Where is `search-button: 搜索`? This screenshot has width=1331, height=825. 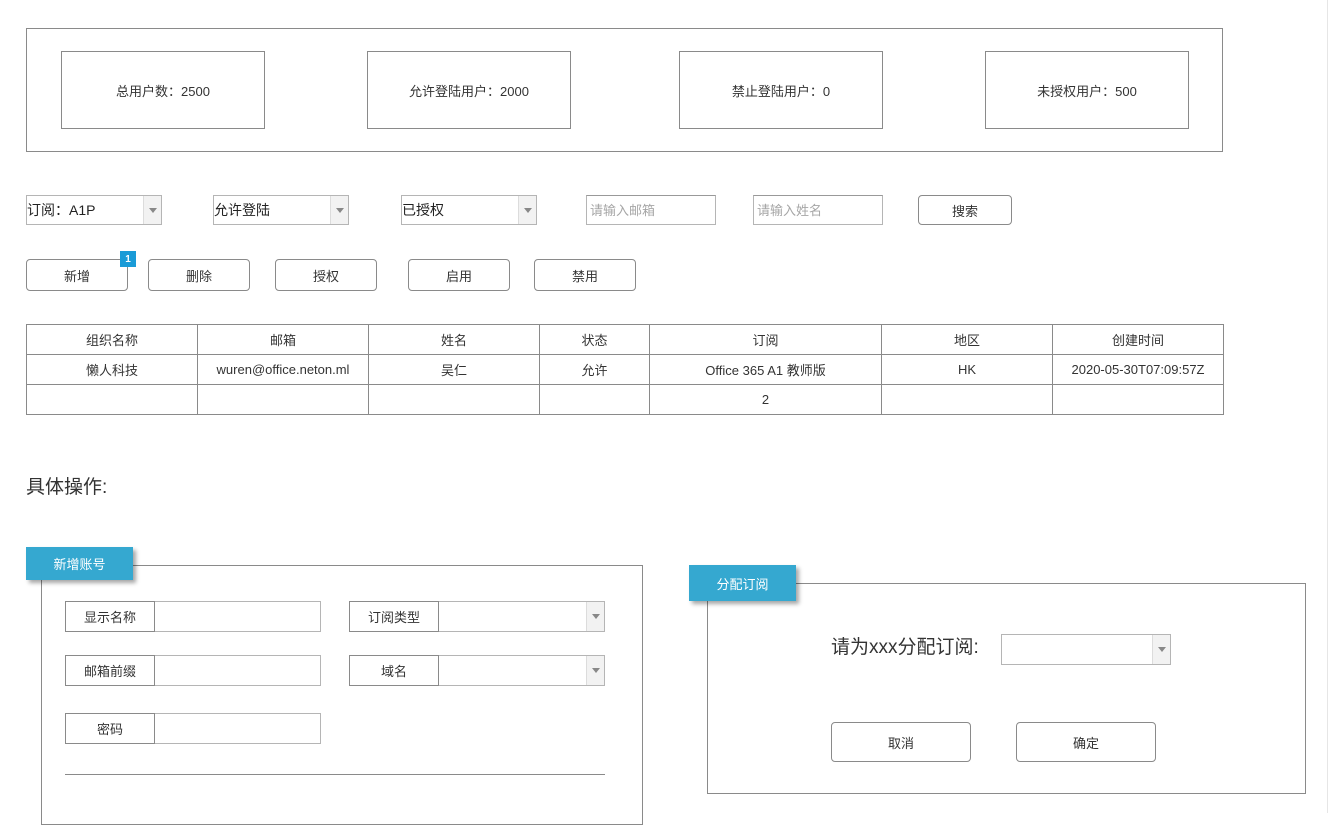 search-button: 搜索 is located at coordinates (965, 210).